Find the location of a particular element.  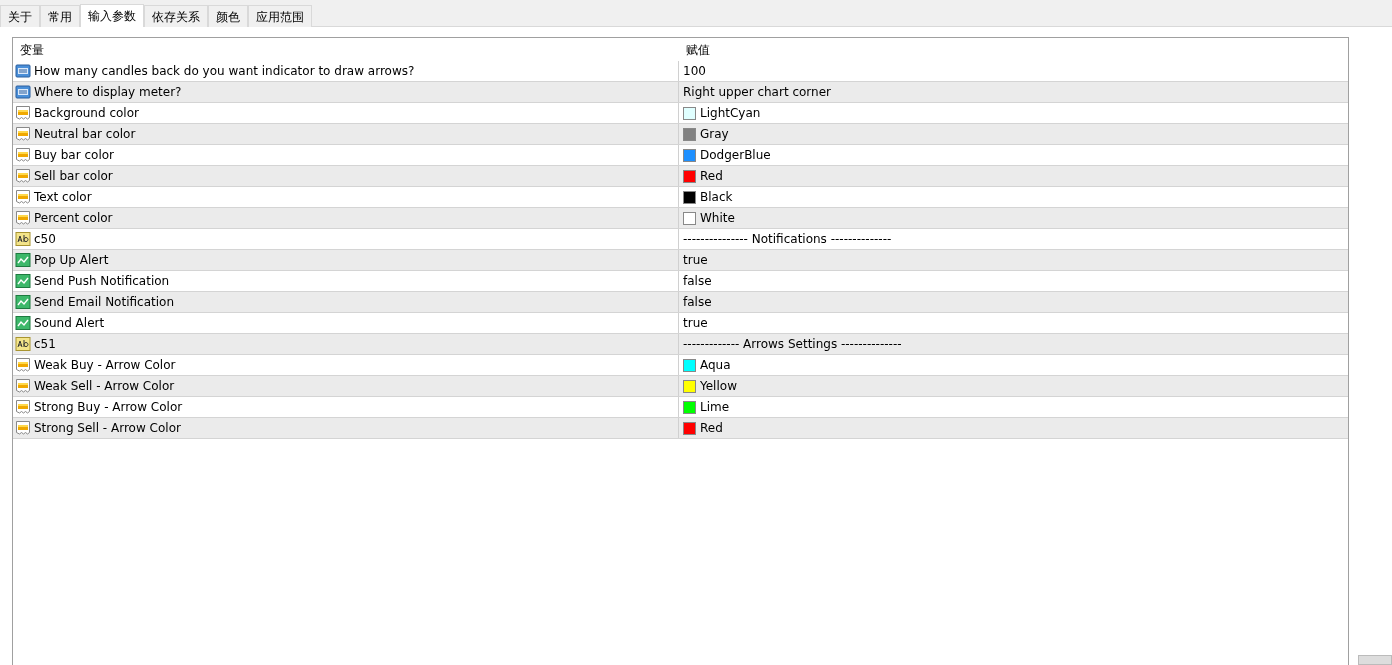

parameter-value: --------------- Notifications -------------- is located at coordinates (787, 239).